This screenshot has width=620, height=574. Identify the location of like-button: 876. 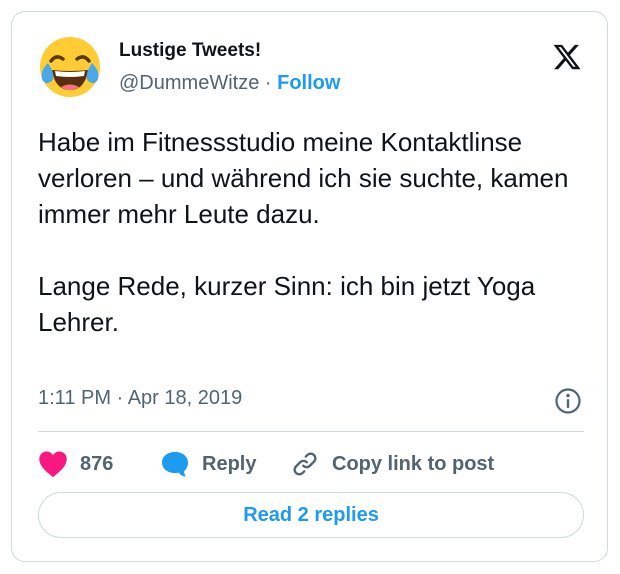
(75, 464).